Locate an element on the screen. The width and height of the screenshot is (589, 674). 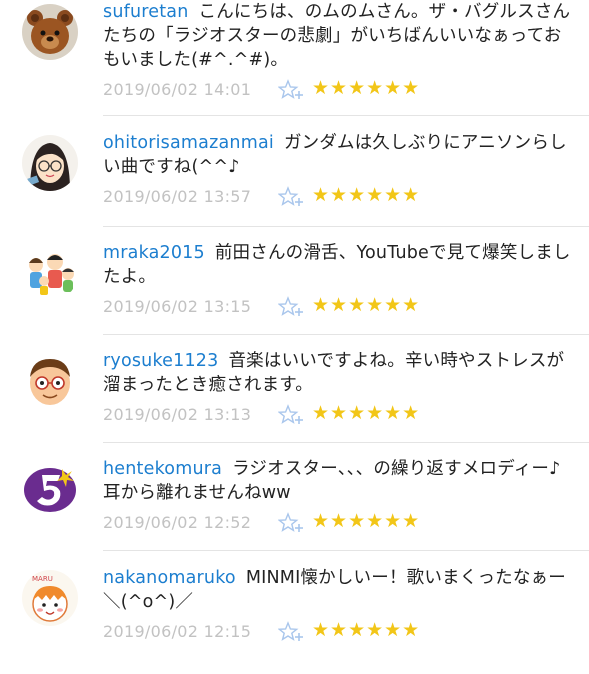
teddy-bear-icon is located at coordinates (50, 32).